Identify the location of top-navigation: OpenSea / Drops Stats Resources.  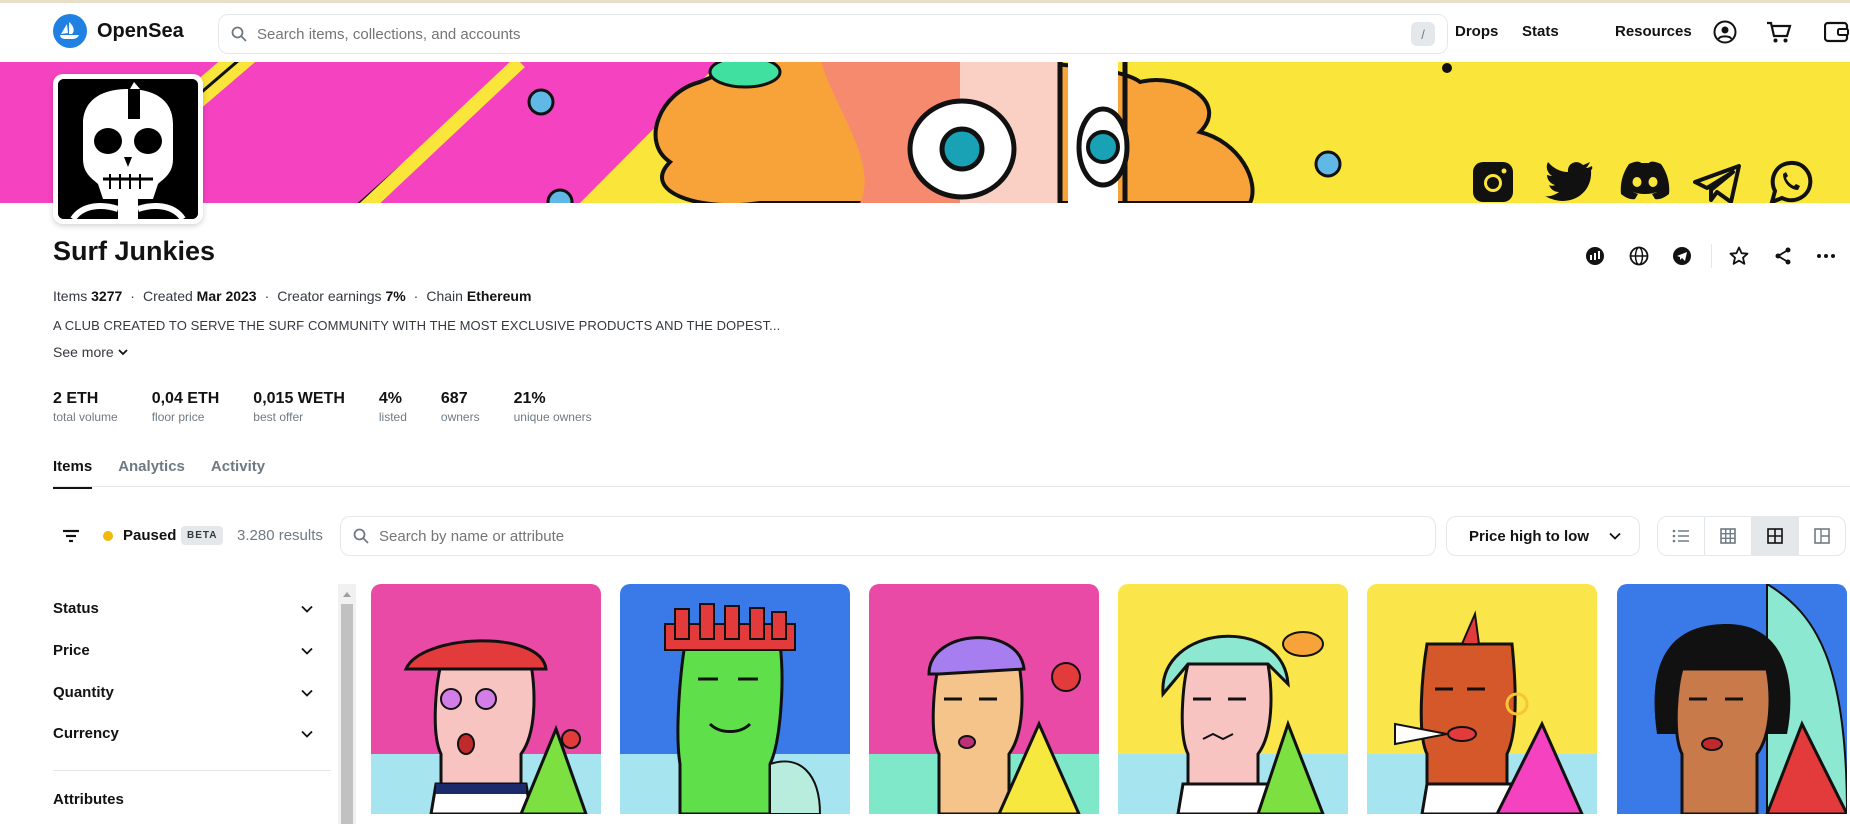
(925, 31).